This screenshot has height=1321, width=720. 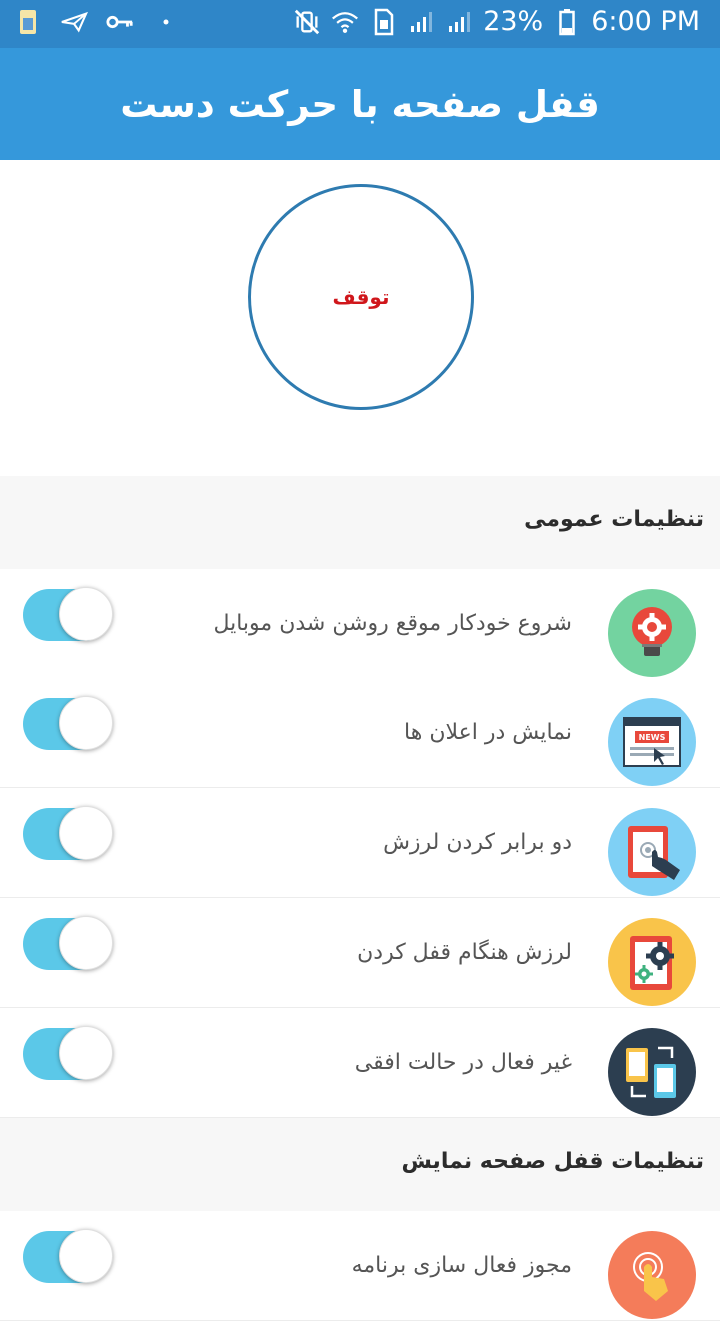 I want to click on setting-row-disable-landscape: غیر فعال در حالت افقی, so click(x=360, y=1063).